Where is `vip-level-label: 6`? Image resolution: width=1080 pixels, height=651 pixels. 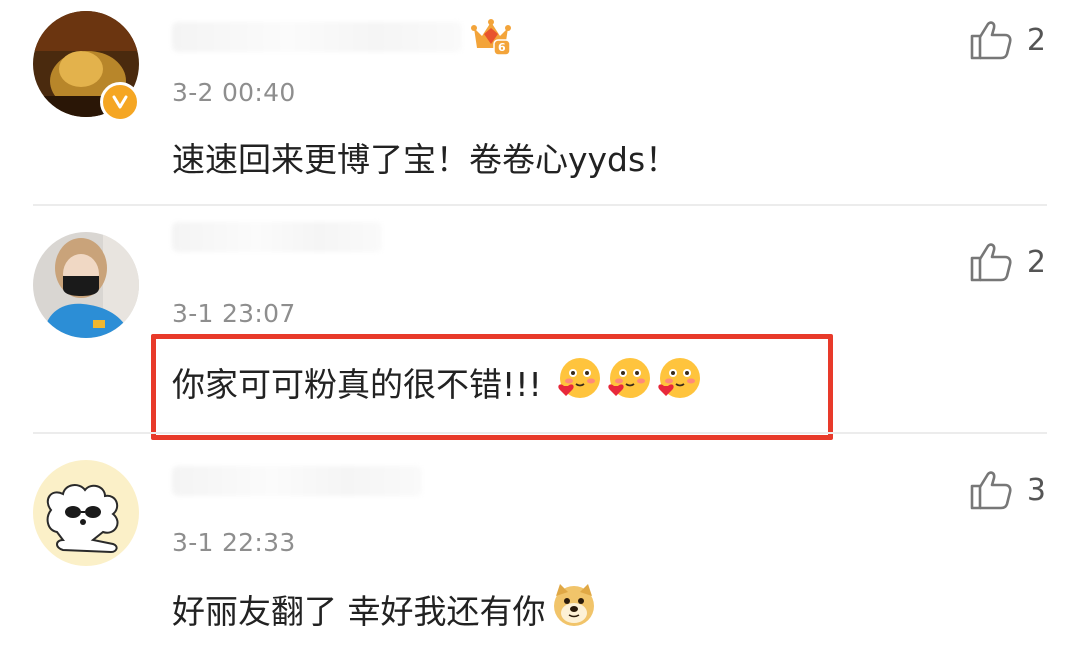 vip-level-label: 6 is located at coordinates (502, 47).